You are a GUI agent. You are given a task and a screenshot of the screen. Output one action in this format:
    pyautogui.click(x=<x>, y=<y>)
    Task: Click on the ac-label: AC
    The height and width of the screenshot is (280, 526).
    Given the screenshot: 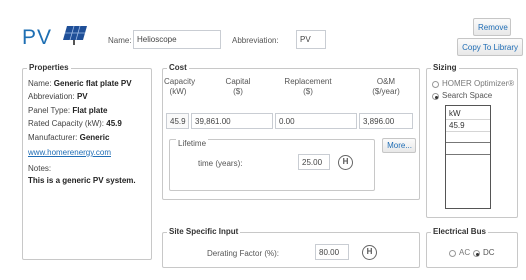 What is the action you would take?
    pyautogui.click(x=464, y=252)
    